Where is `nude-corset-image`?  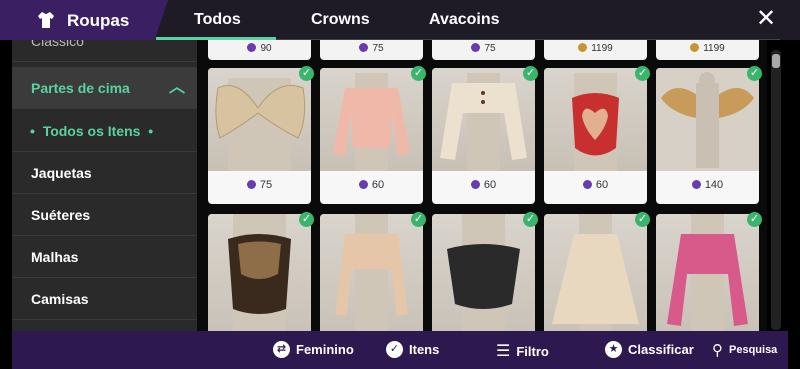 nude-corset-image is located at coordinates (371, 272).